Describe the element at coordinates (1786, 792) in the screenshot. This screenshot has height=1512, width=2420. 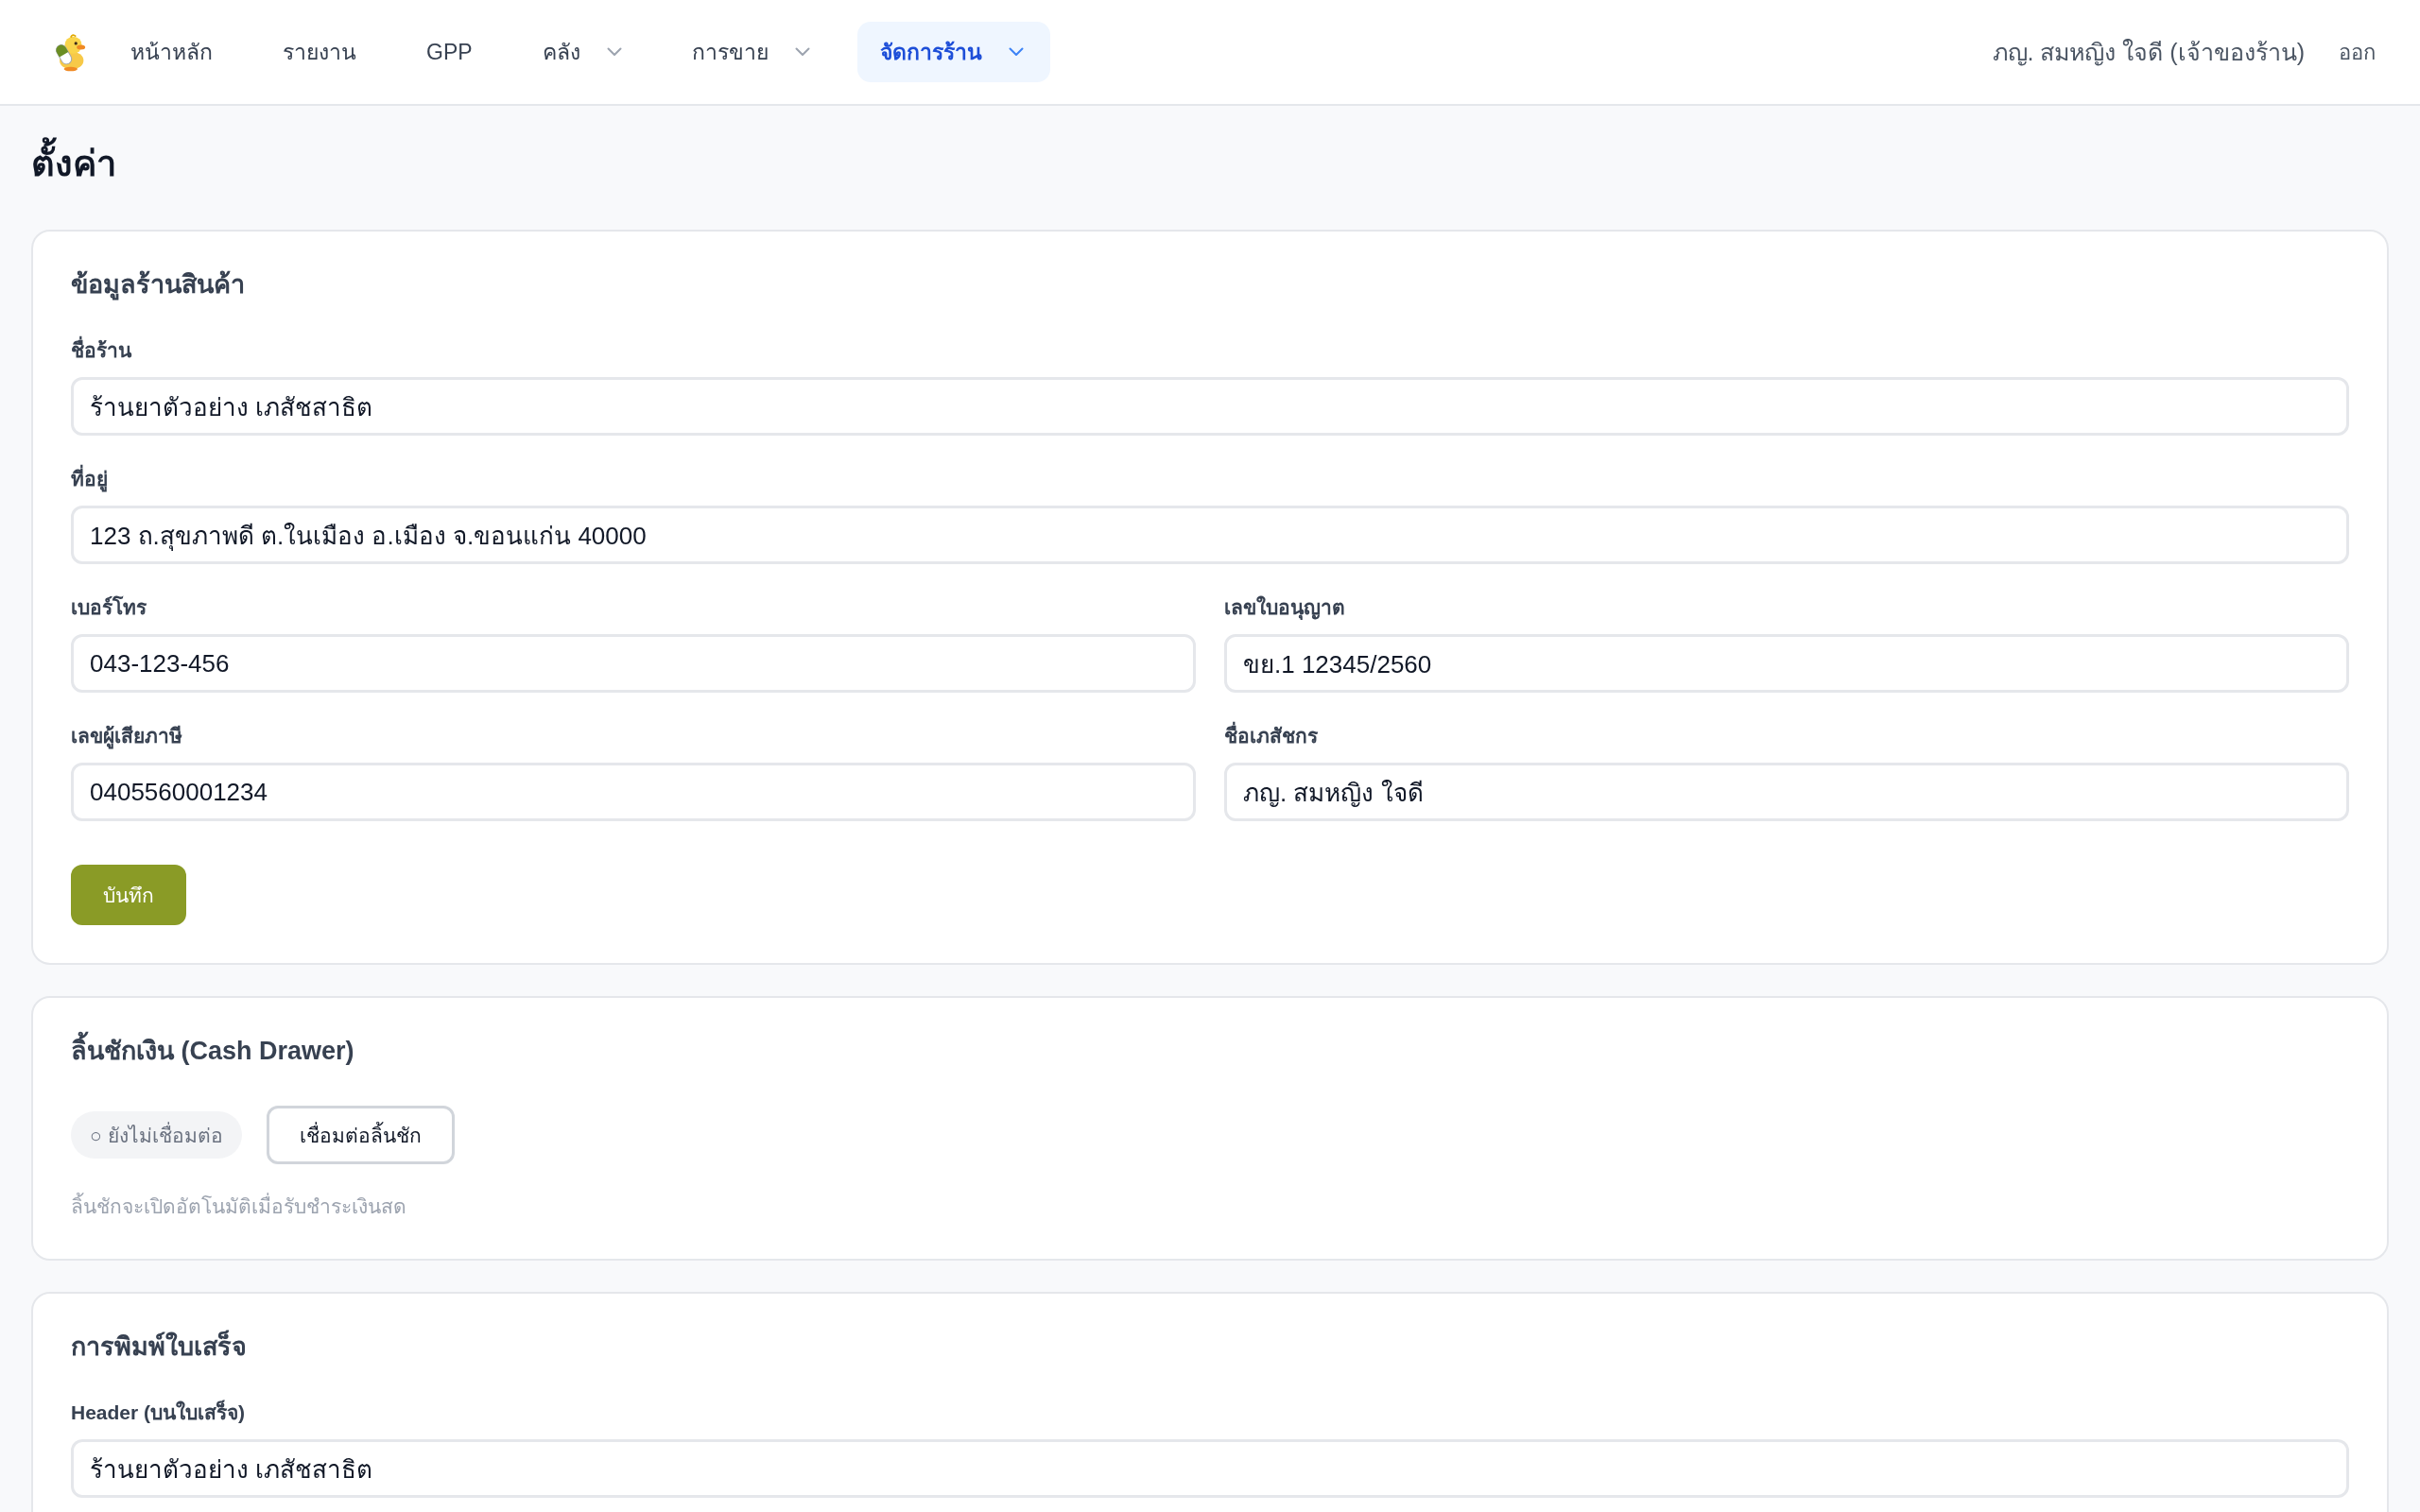
I see `input-field: ภญ. สมหญิง ใจดี` at that location.